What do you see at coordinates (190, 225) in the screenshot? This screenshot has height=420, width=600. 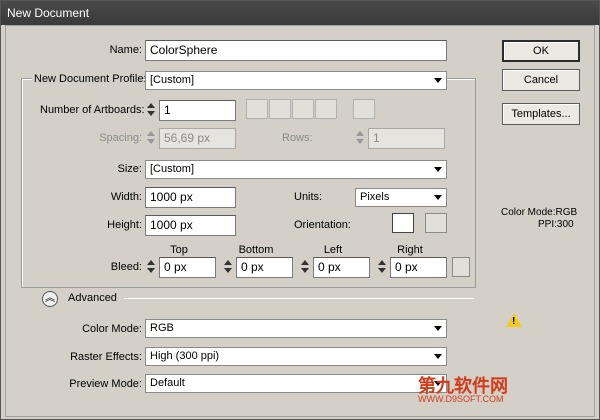 I see `height-input: 1000 px` at bounding box center [190, 225].